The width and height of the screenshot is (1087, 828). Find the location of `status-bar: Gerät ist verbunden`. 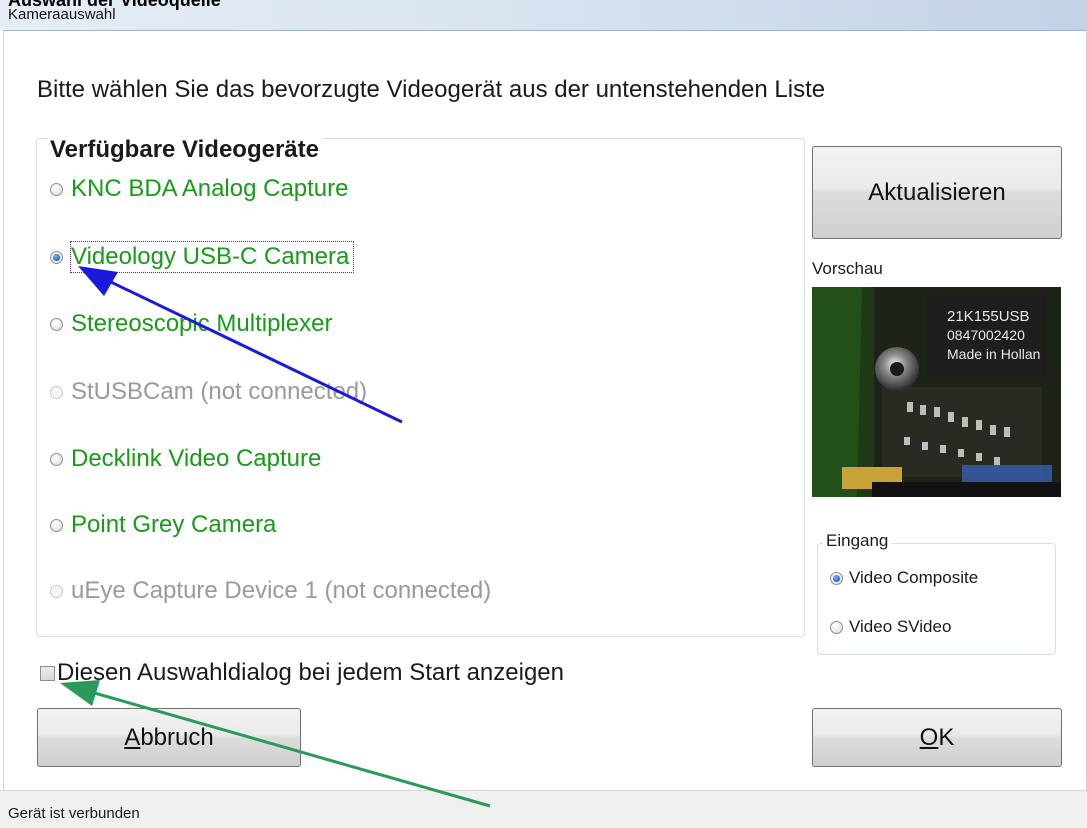

status-bar: Gerät ist verbunden is located at coordinates (543, 809).